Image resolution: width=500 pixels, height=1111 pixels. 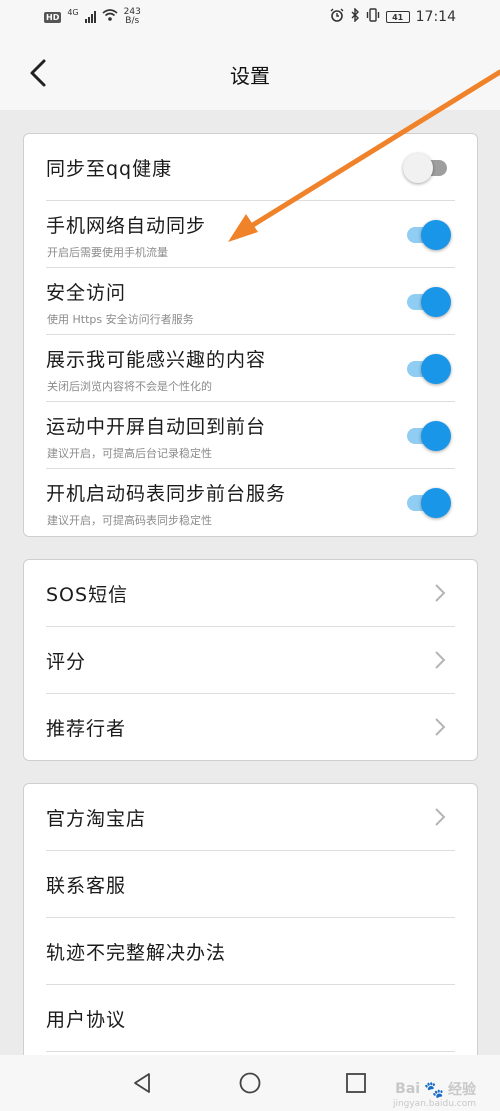 I want to click on setting-label: 展示我可能感兴趣的内容, so click(x=156, y=360).